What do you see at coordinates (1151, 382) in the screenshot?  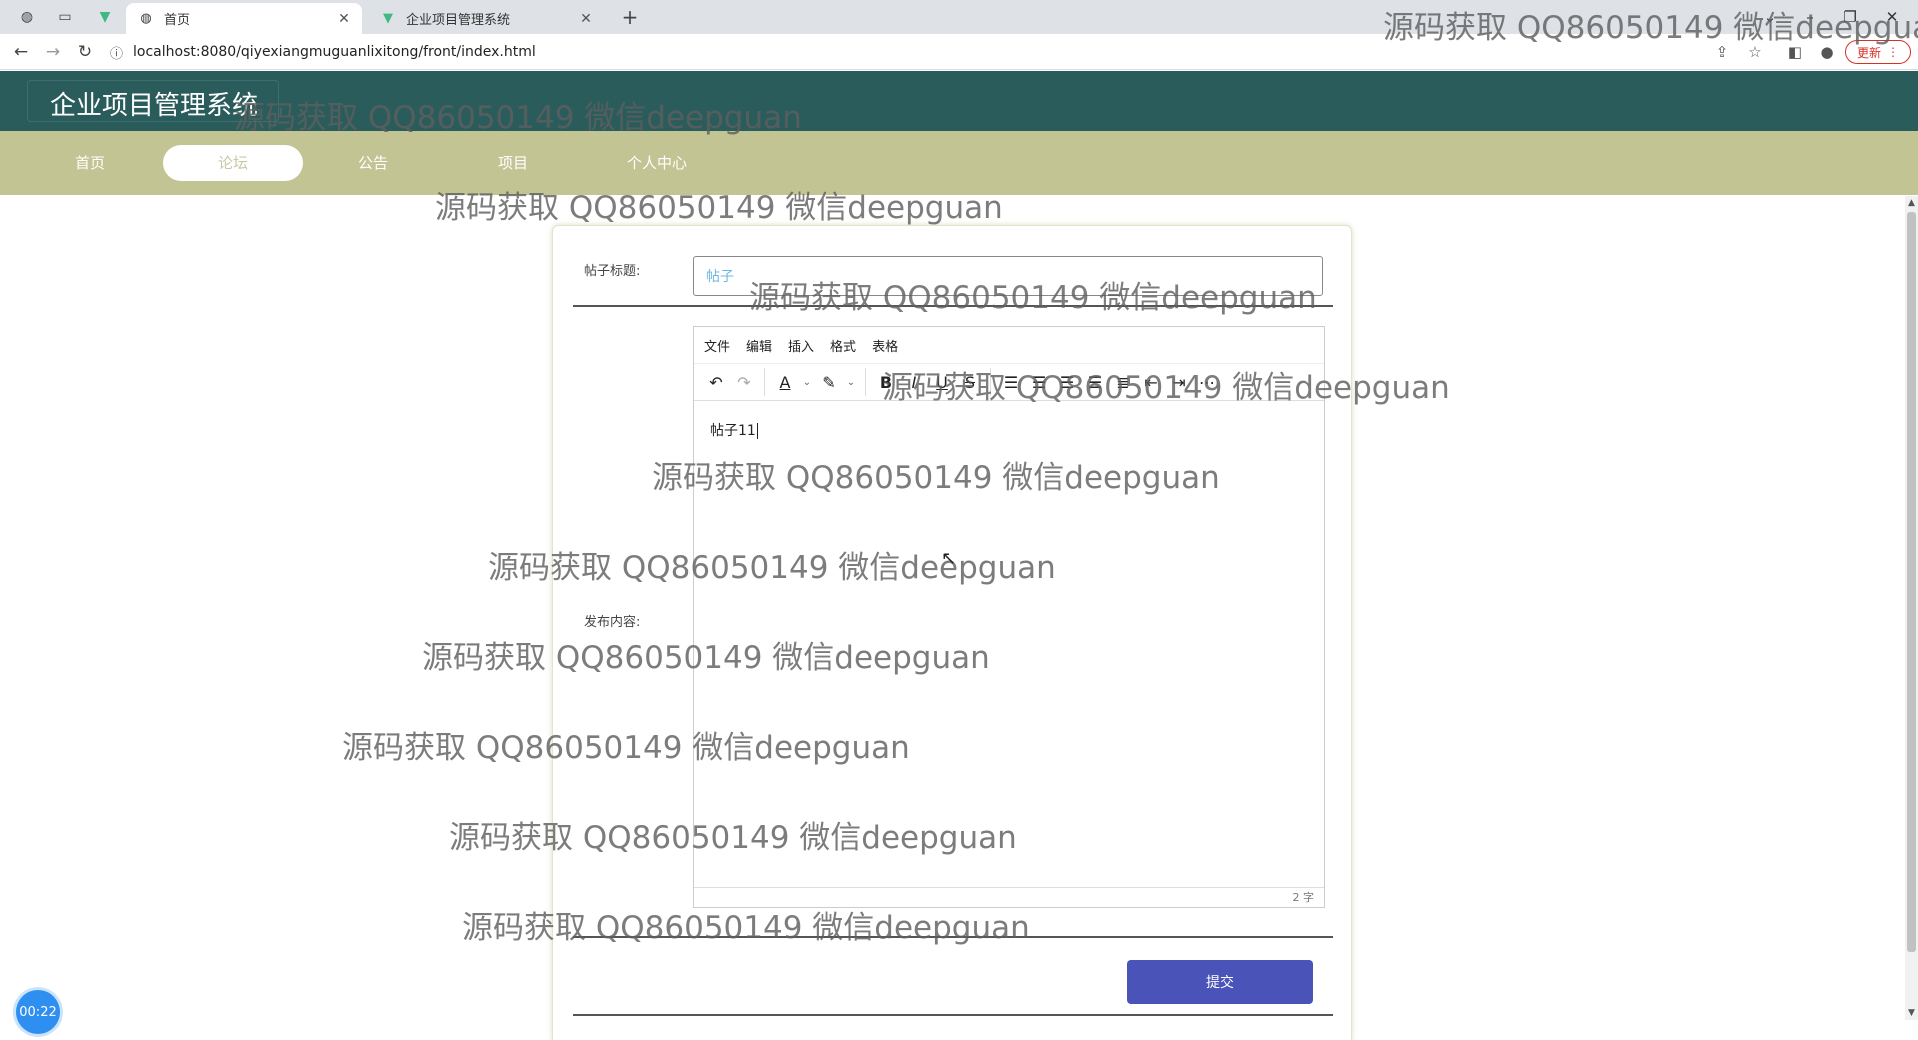 I see `outdent-icon: ⇤` at bounding box center [1151, 382].